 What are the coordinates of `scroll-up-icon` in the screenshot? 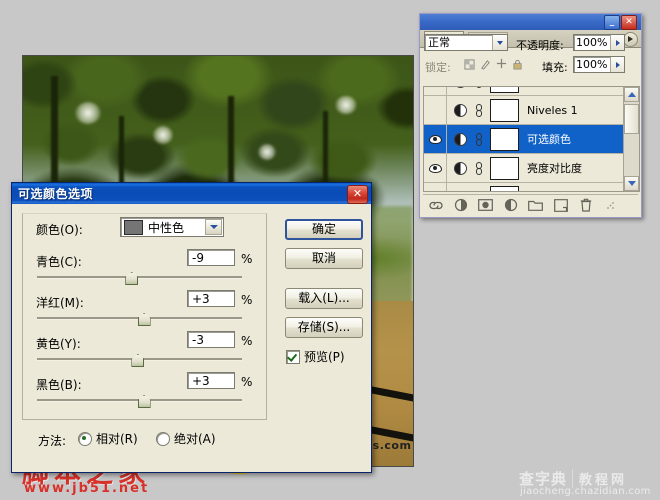 It's located at (631, 94).